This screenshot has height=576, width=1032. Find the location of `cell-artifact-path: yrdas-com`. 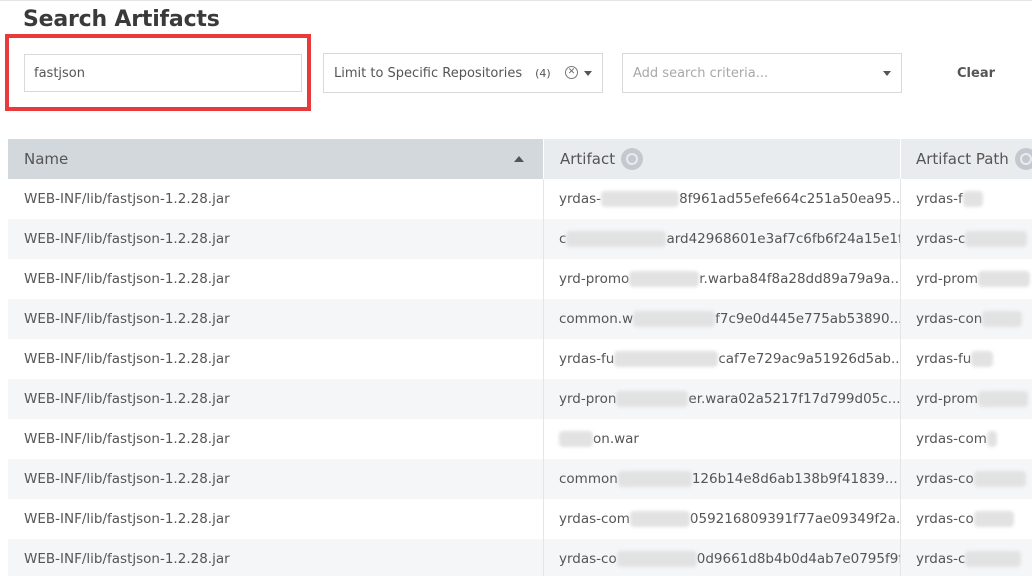

cell-artifact-path: yrdas-com is located at coordinates (966, 439).